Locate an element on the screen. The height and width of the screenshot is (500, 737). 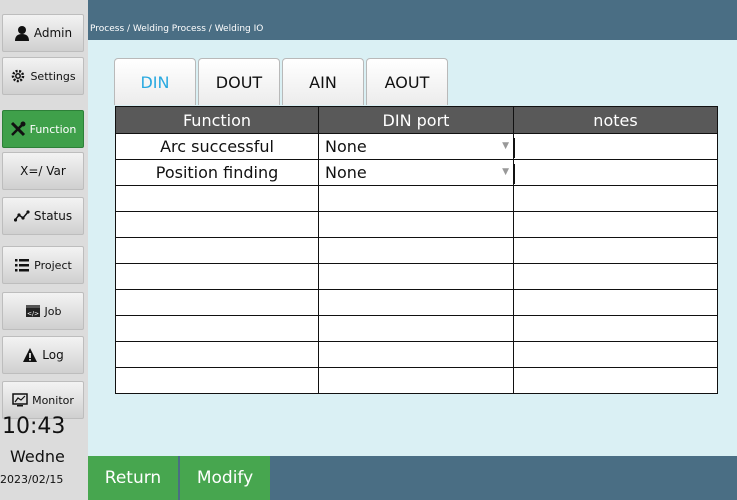
tab-dout: DOUT is located at coordinates (239, 81).